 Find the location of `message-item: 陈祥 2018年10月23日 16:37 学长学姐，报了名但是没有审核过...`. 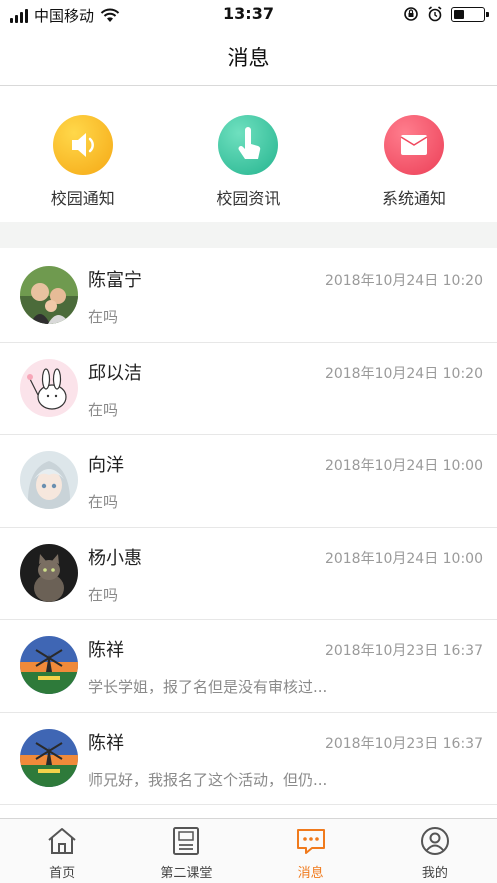

message-item: 陈祥 2018年10月23日 16:37 学长学姐，报了名但是没有审核过... is located at coordinates (248, 666).